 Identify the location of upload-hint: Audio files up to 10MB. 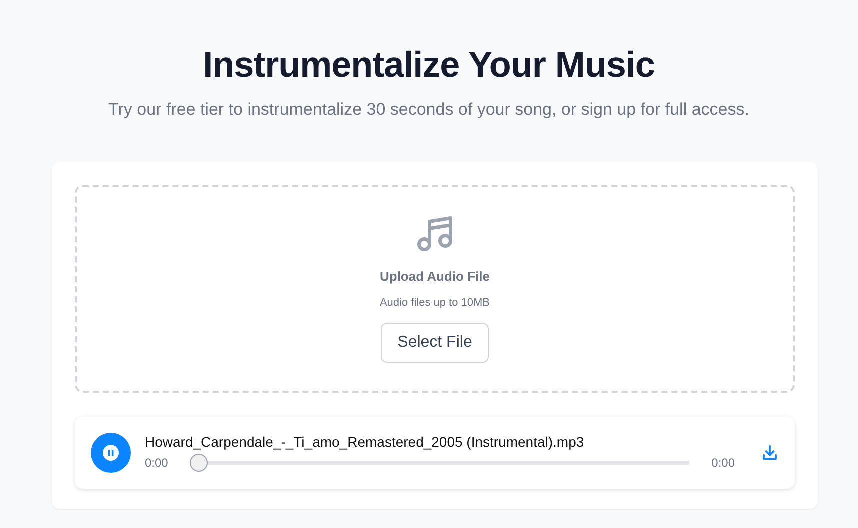
(435, 303).